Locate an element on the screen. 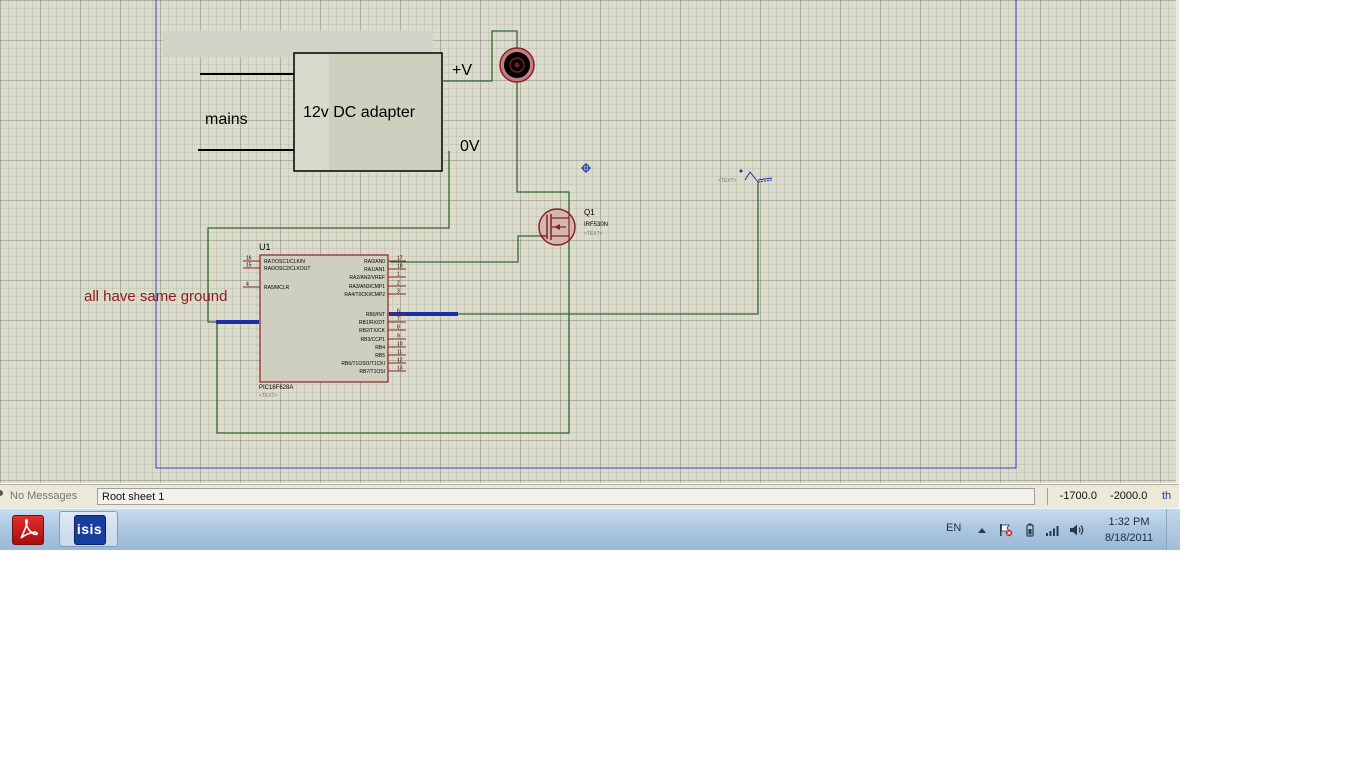 This screenshot has width=1366, height=768. show-hidden-icons-icon is located at coordinates (982, 530).